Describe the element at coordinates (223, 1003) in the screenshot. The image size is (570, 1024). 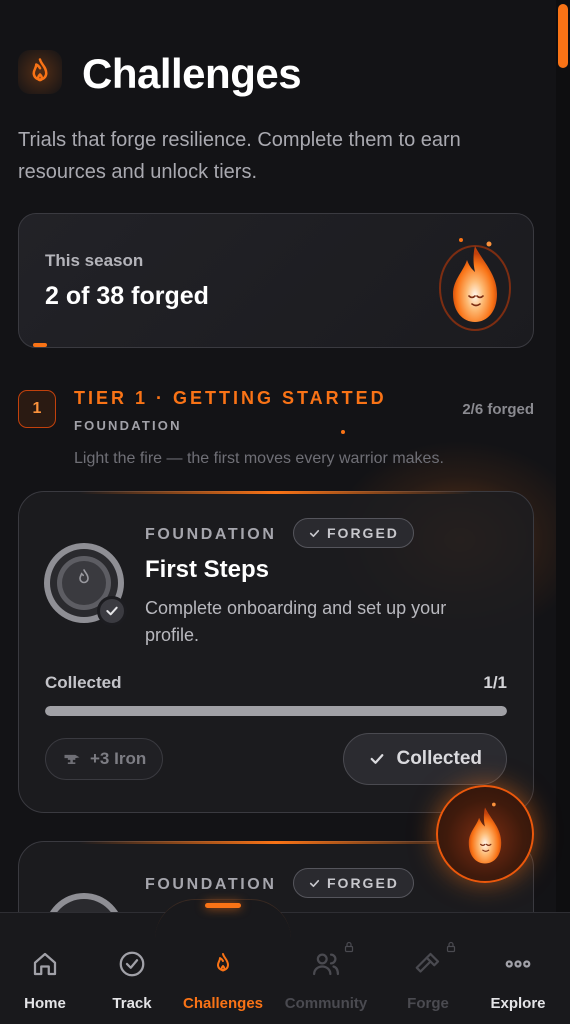
I see `nav-label: Challenges` at that location.